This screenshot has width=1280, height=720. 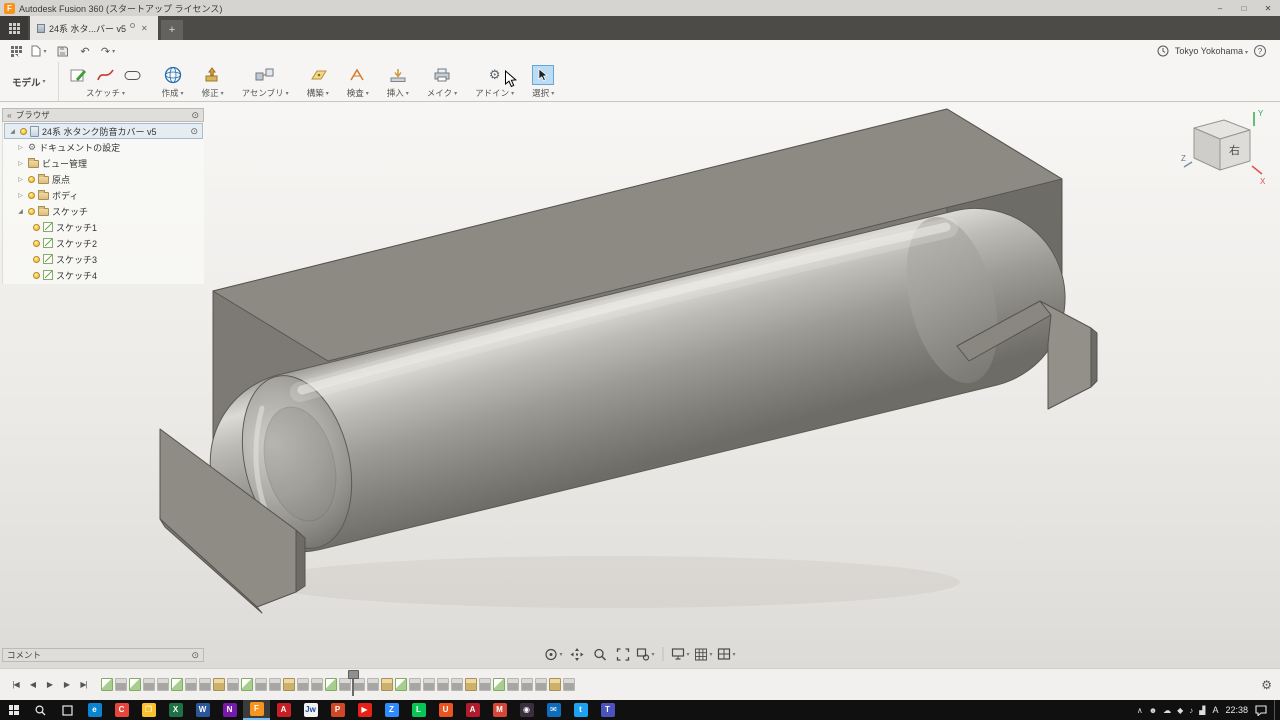 I want to click on tree-node-sketch: スケッチ1, so click(x=103, y=227).